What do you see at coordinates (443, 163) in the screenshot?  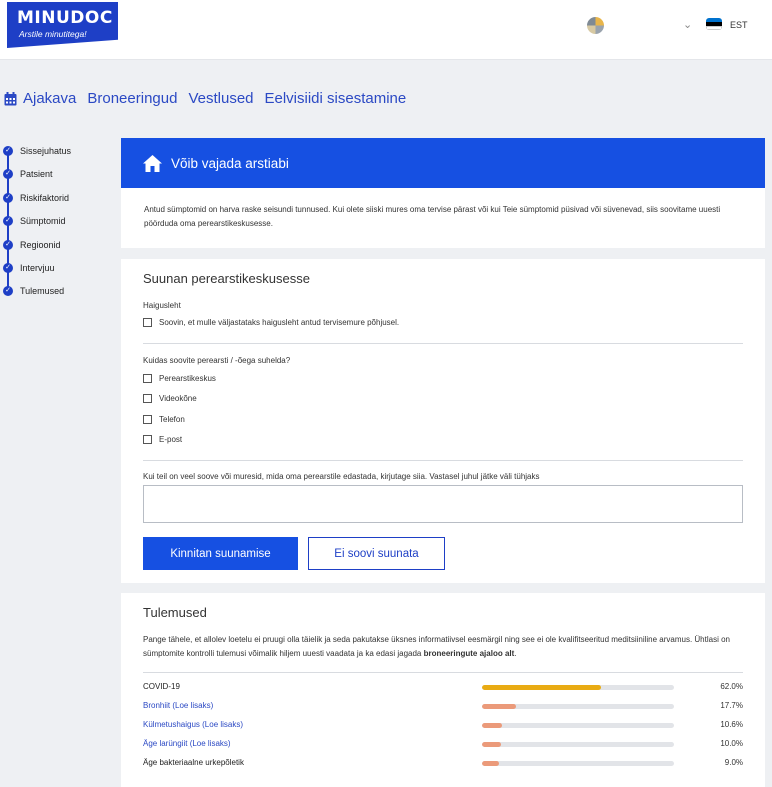 I see `alert-header: Võib vajada arstiabi` at bounding box center [443, 163].